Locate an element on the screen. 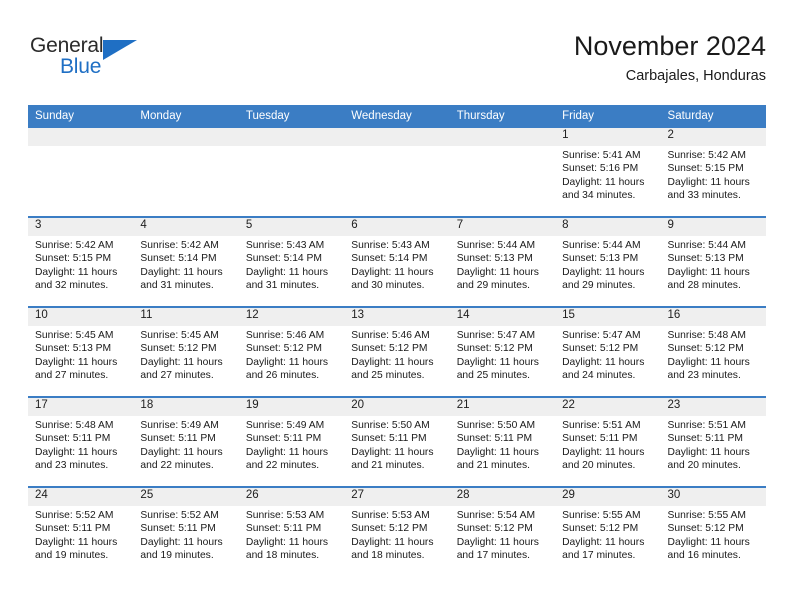  sunrise-time: Sunrise: 5:44 AM is located at coordinates (706, 245).